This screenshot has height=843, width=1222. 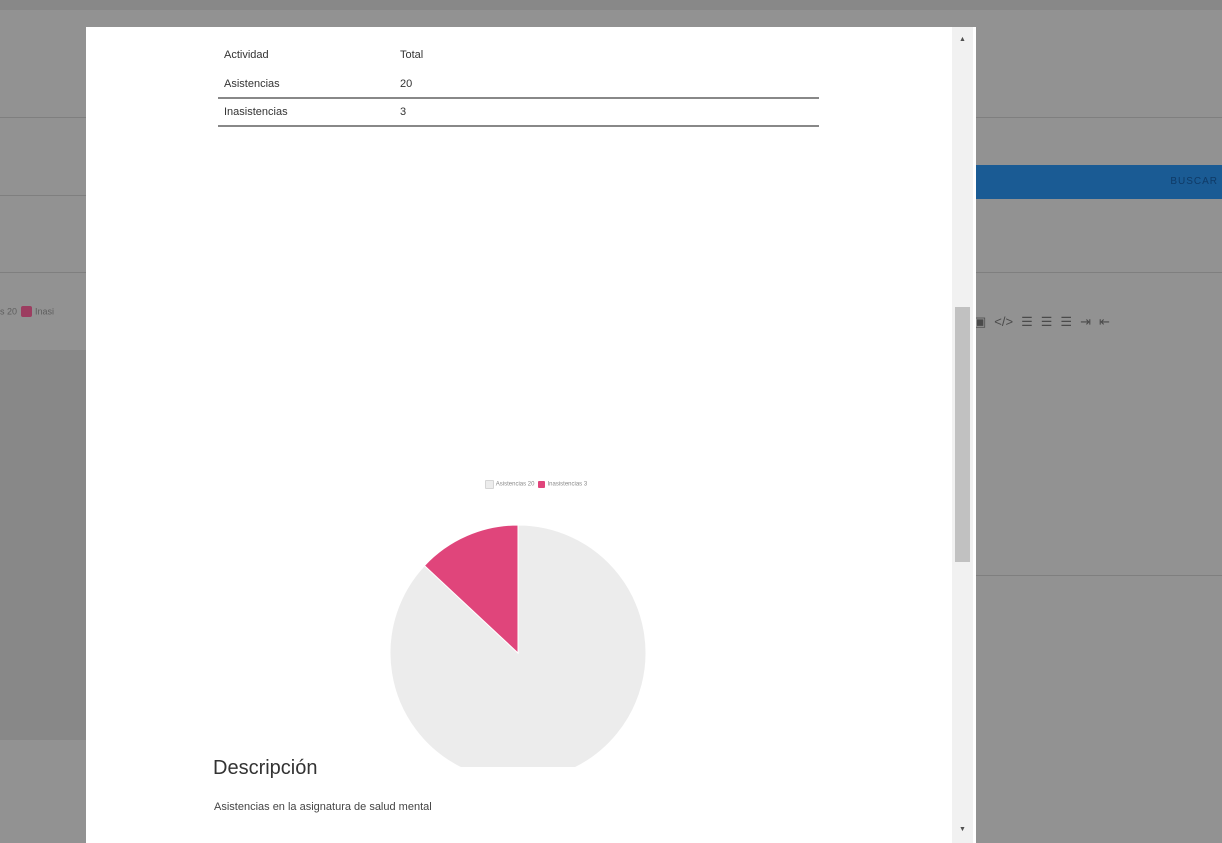 I want to click on table-cell-actividad: Asistencias, so click(x=306, y=85).